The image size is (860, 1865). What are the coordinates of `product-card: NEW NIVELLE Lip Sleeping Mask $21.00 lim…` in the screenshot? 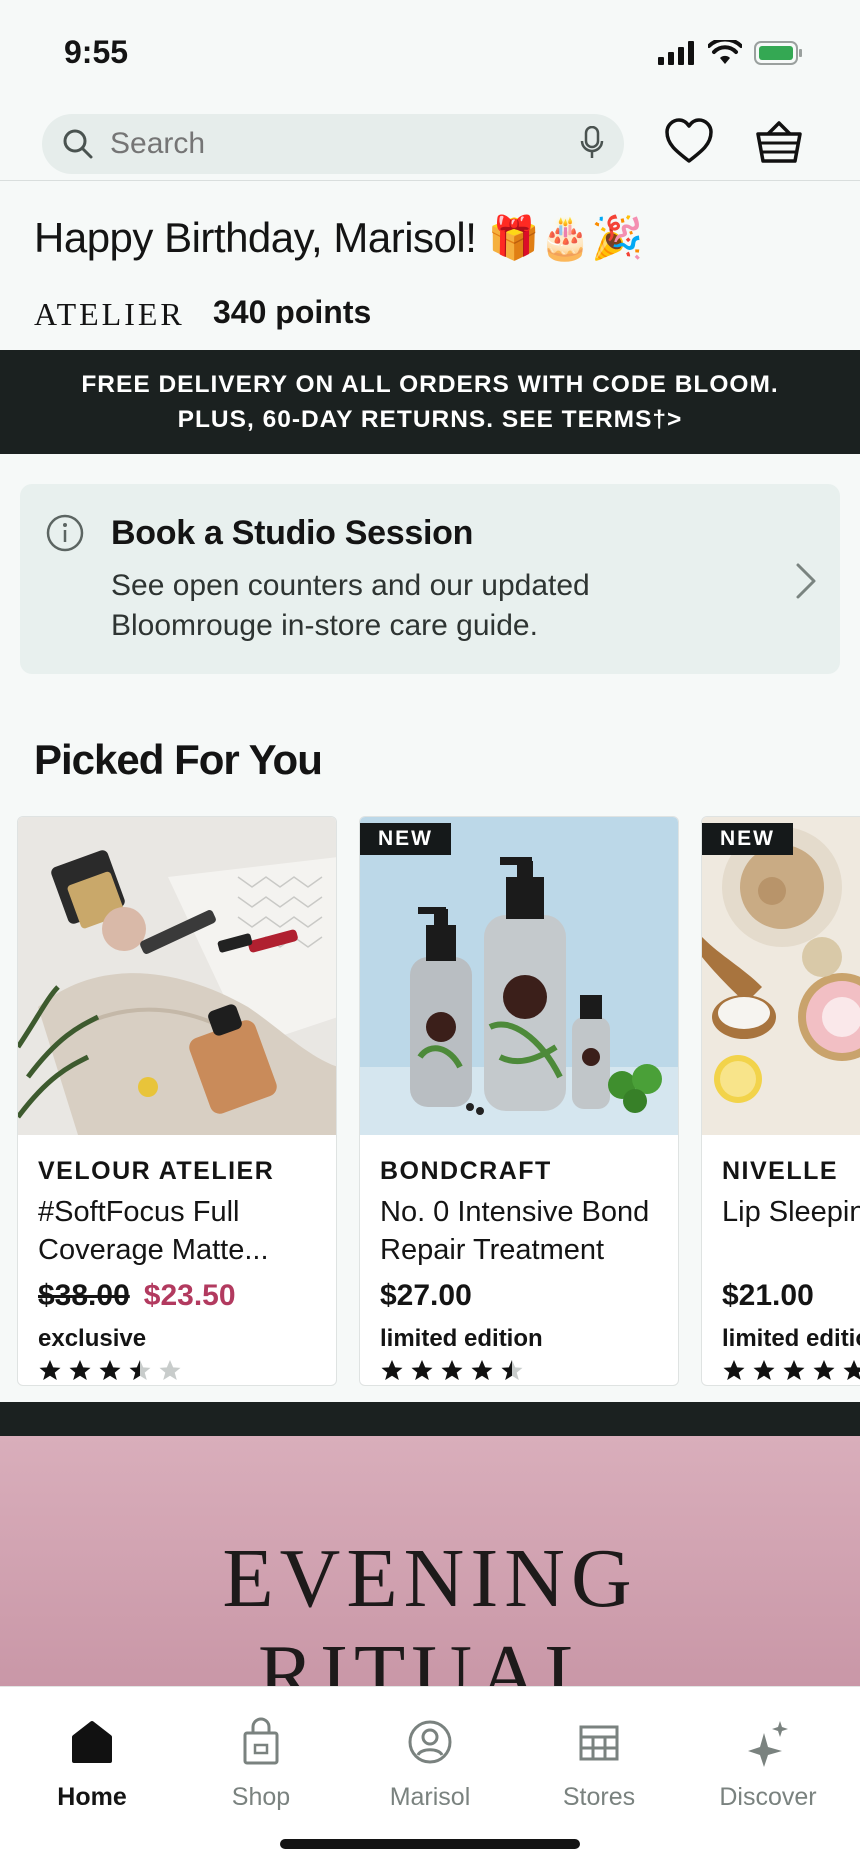 It's located at (780, 1101).